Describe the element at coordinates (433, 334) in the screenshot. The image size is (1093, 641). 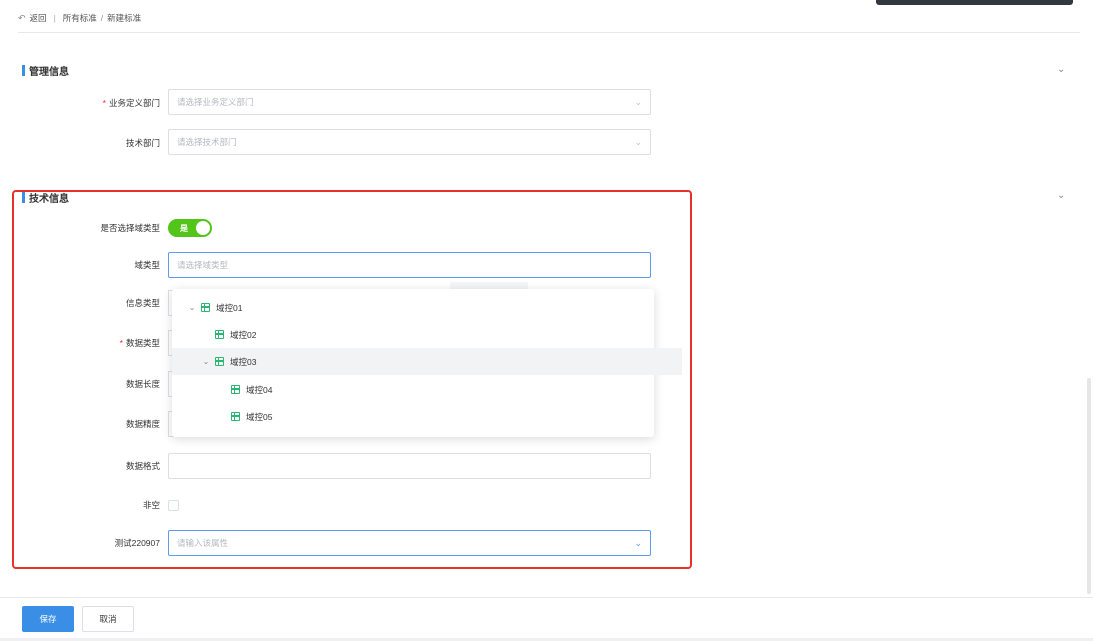
I see `tree-node: 域控02` at that location.